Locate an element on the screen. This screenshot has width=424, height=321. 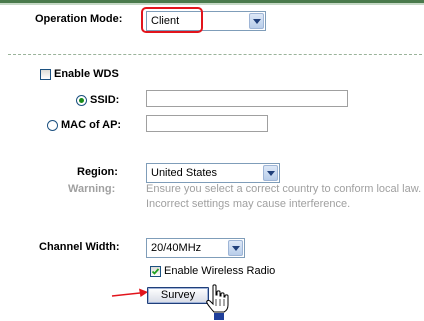
hand-cursor-icon is located at coordinates (217, 302).